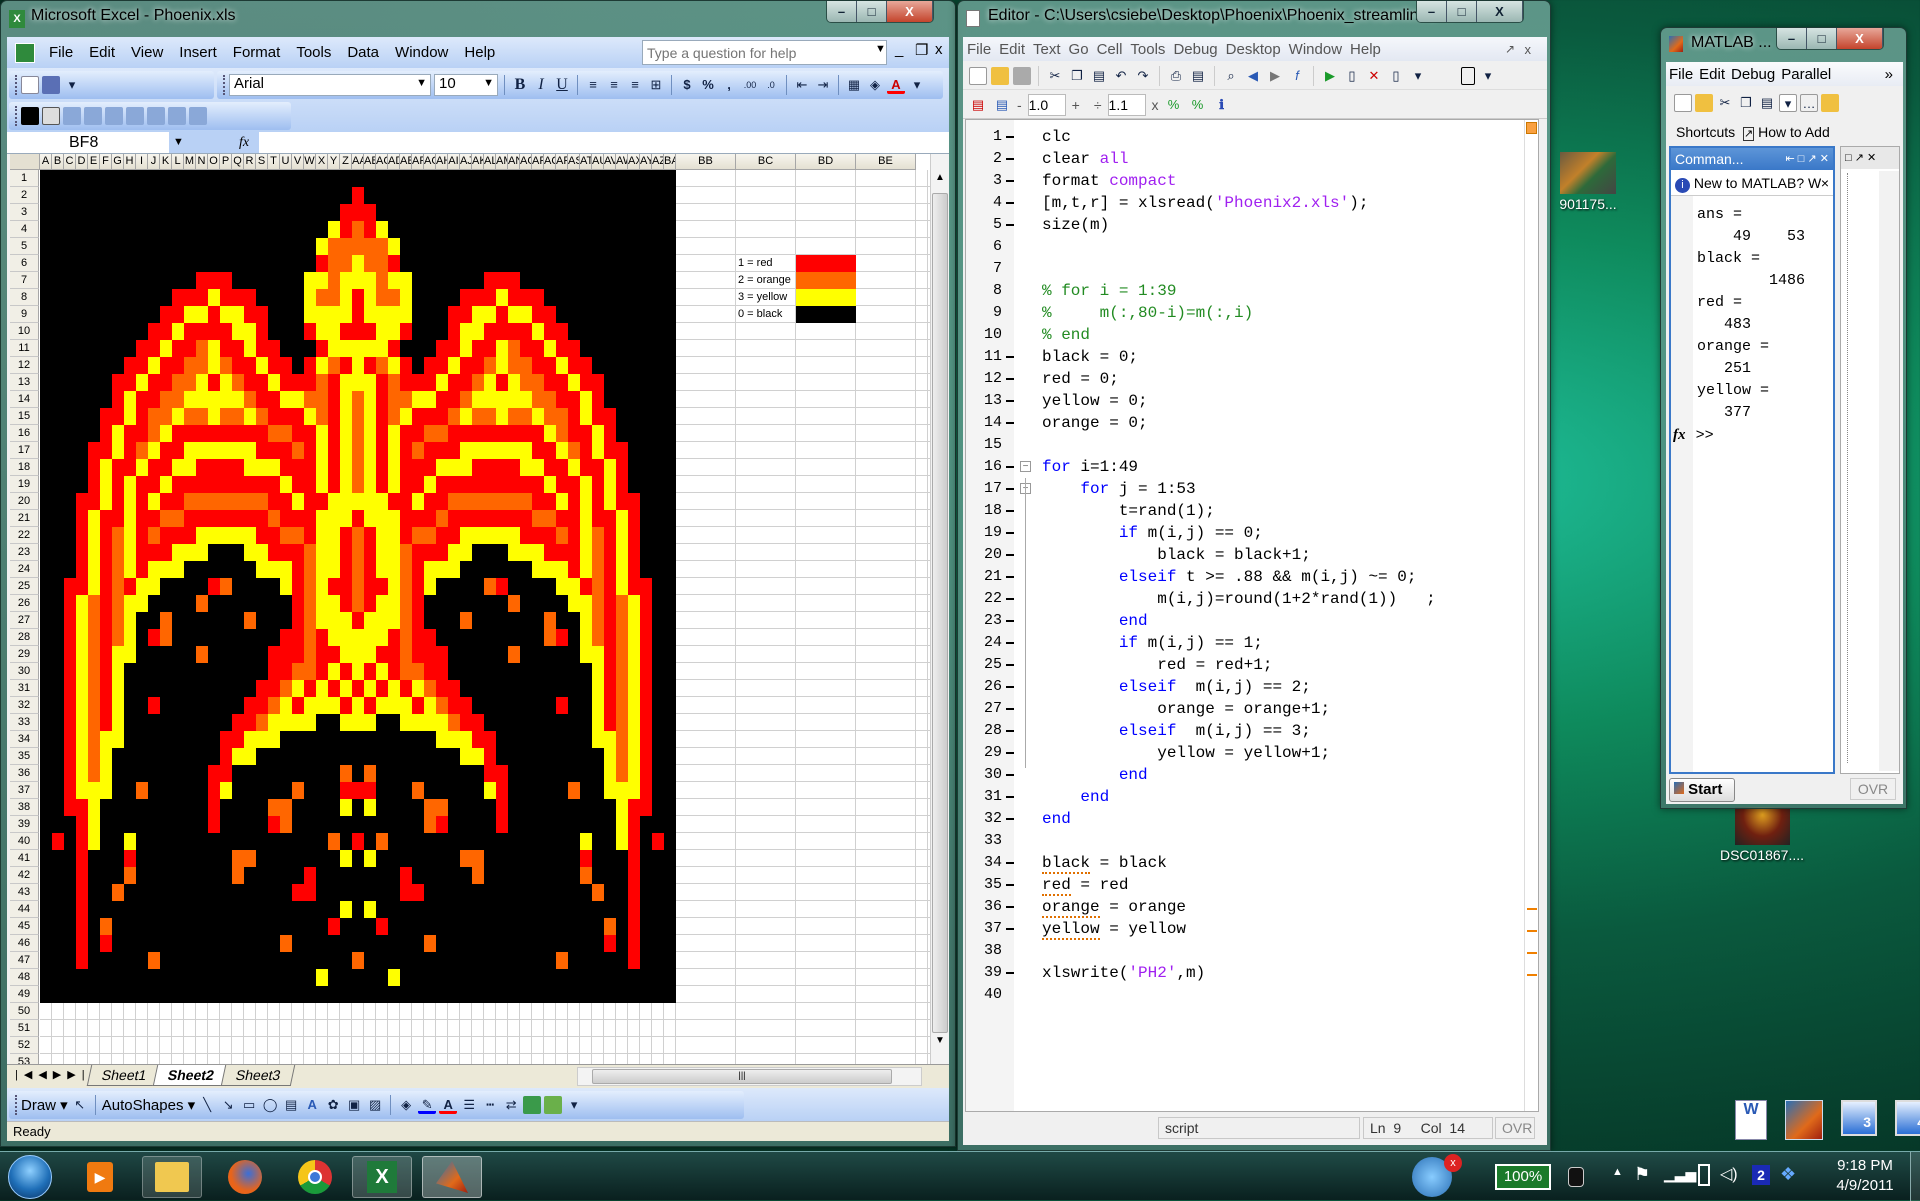 This screenshot has height=1201, width=1920. Describe the element at coordinates (1753, 435) in the screenshot. I see `command-prompt: fx >>` at that location.